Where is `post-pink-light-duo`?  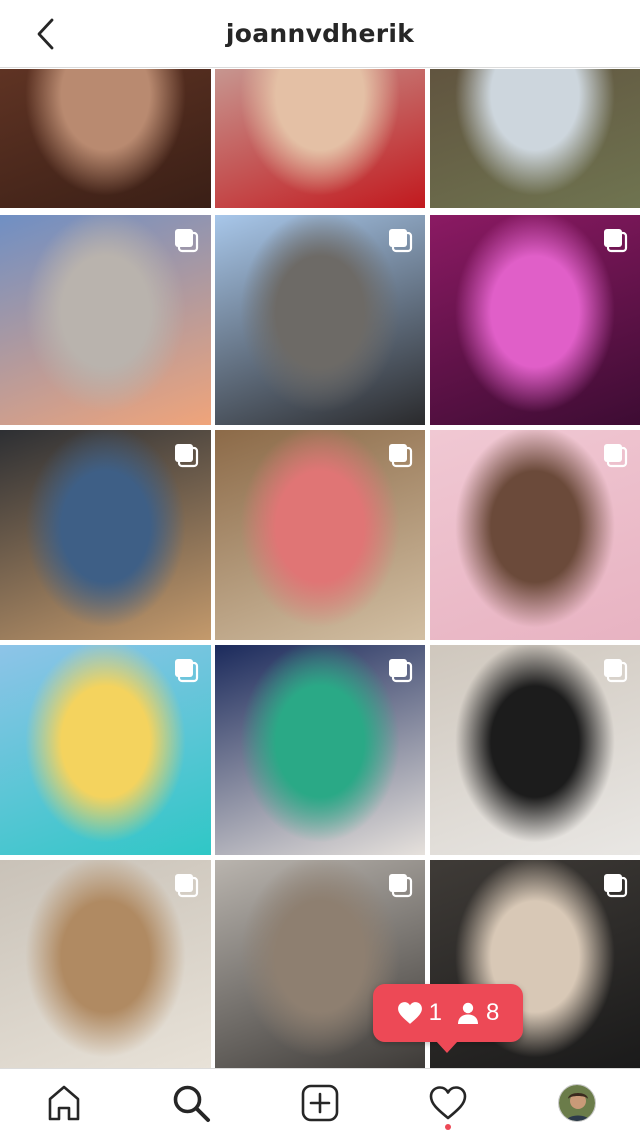 post-pink-light-duo is located at coordinates (535, 320).